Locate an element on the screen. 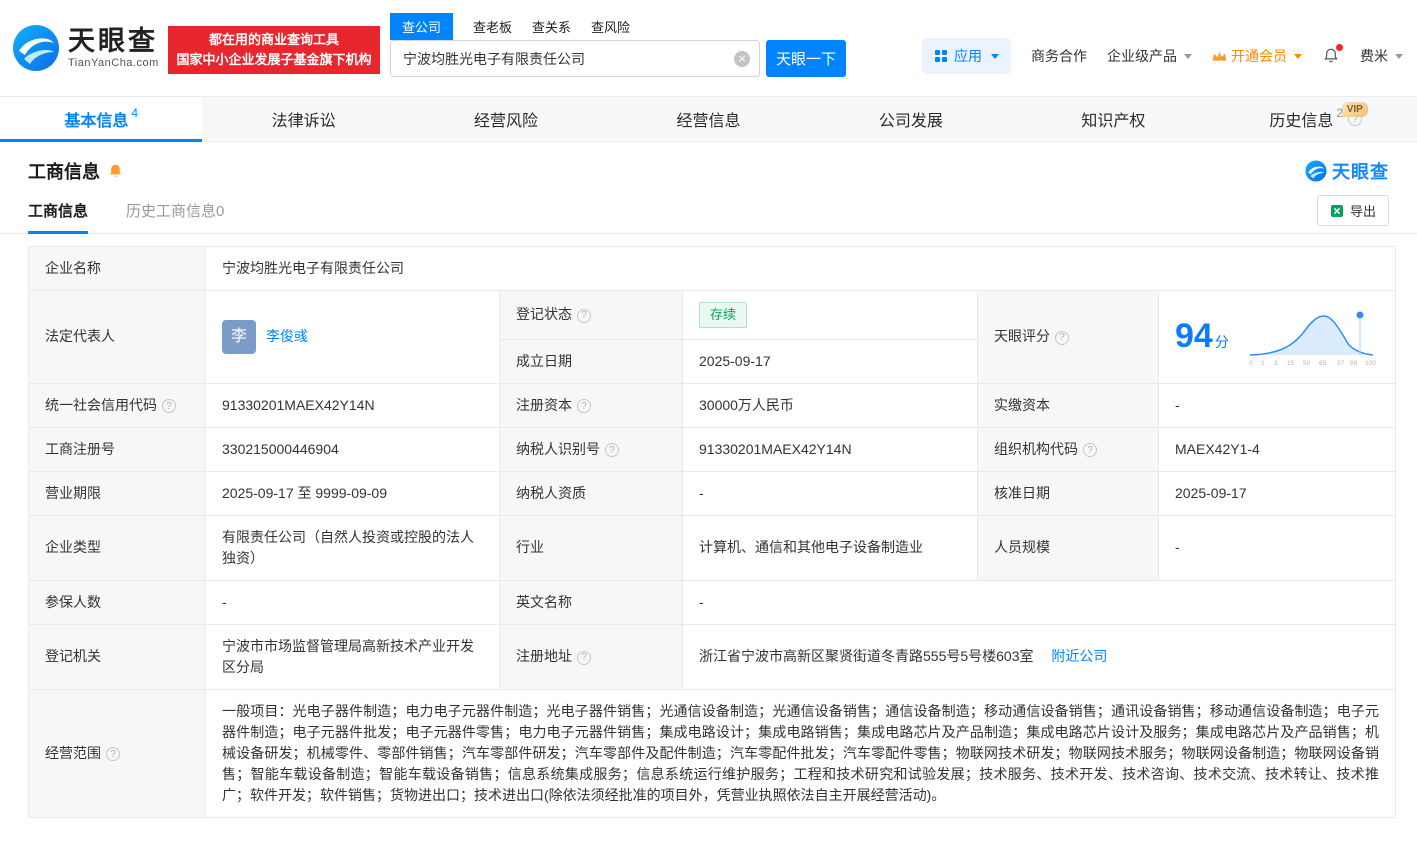  nav-enterprise-products: 企业级产品 is located at coordinates (1149, 56).